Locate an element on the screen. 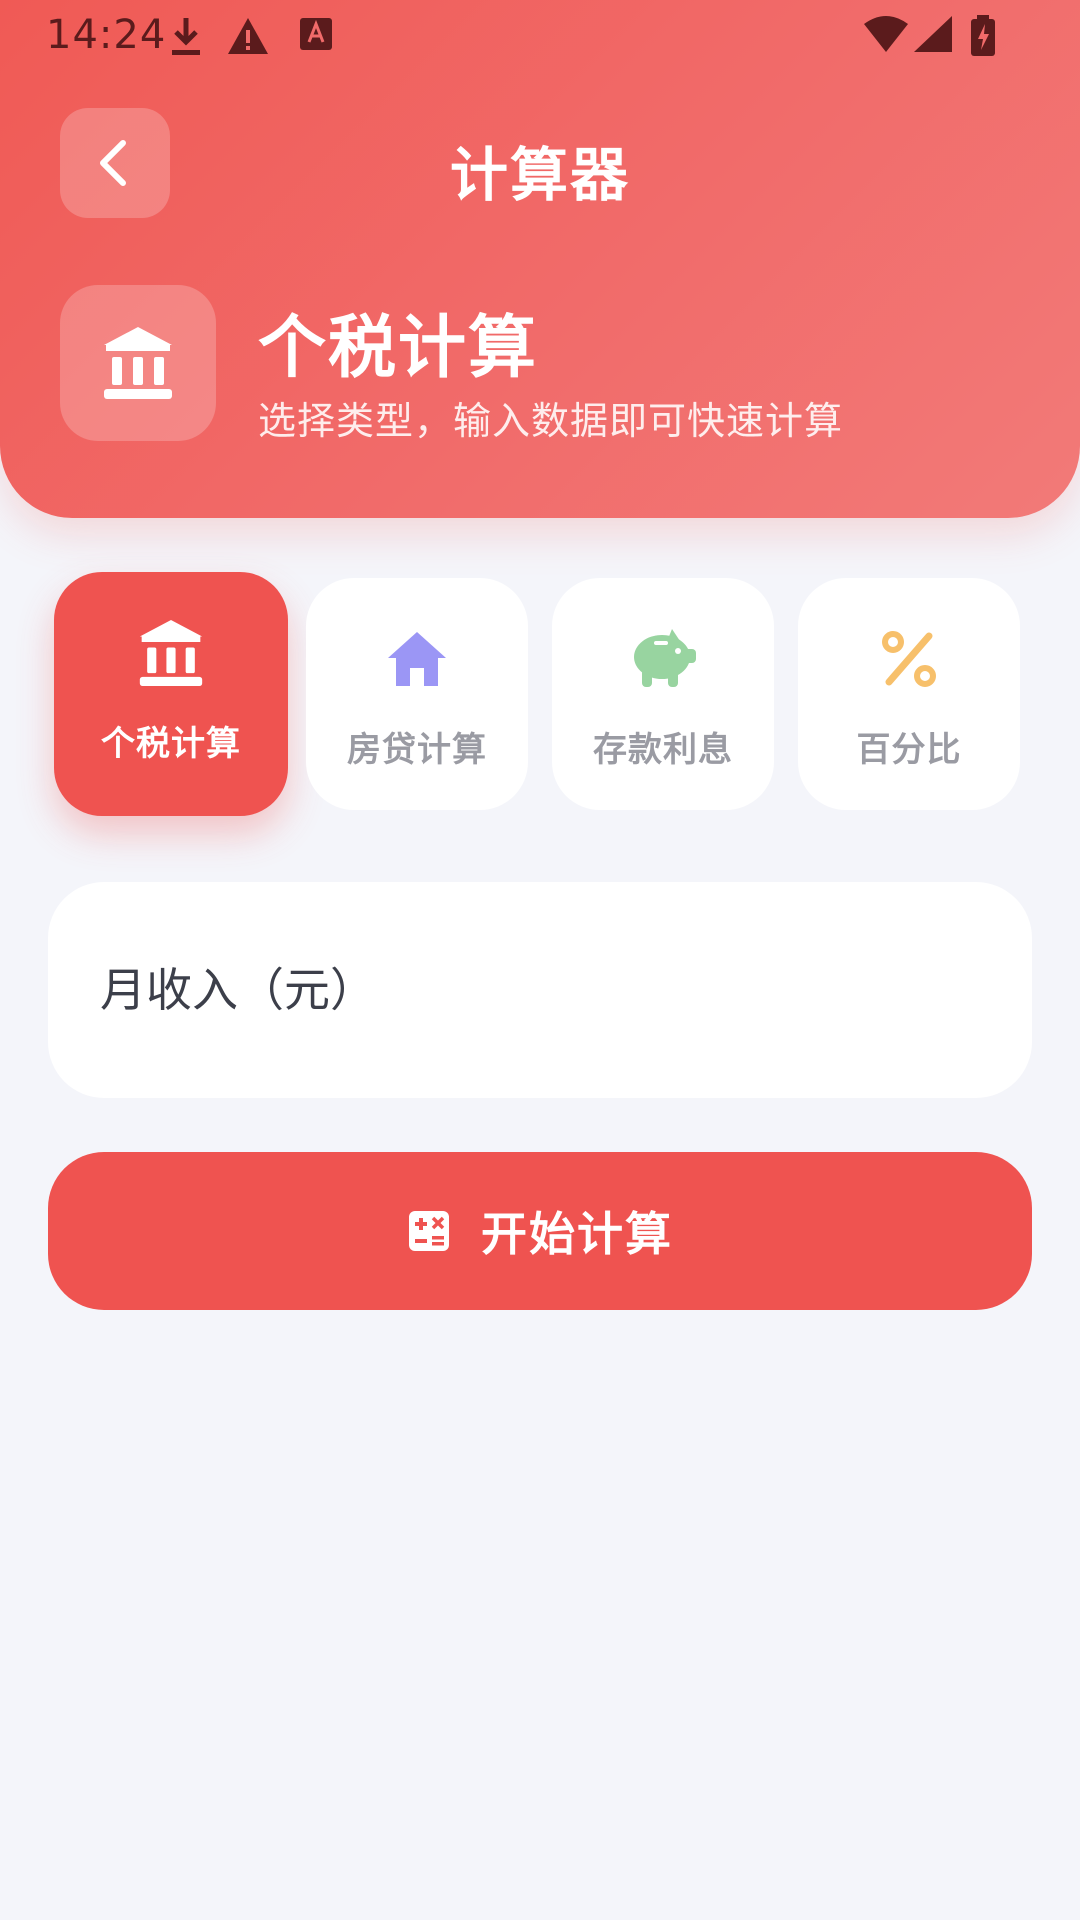 The width and height of the screenshot is (1080, 1920). download-icon is located at coordinates (186, 36).